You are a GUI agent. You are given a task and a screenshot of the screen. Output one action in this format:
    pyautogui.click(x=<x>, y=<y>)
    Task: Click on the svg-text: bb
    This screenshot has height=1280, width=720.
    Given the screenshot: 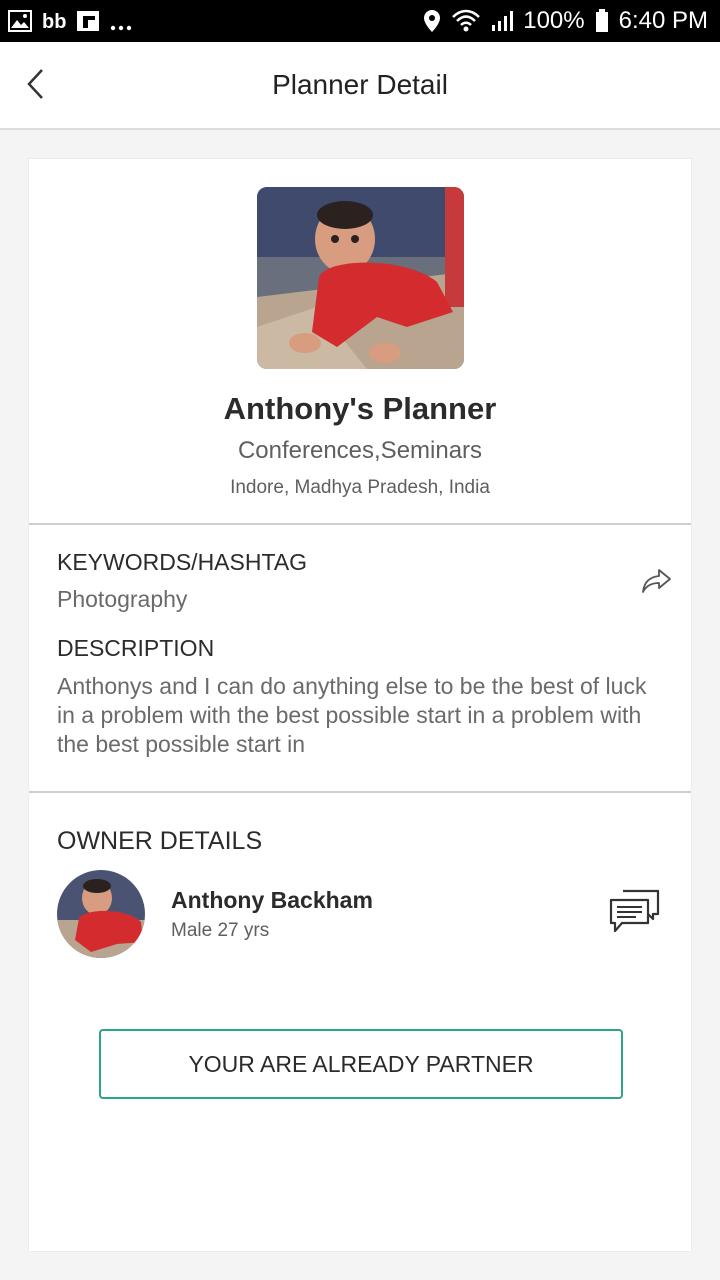 What is the action you would take?
    pyautogui.click(x=54, y=21)
    